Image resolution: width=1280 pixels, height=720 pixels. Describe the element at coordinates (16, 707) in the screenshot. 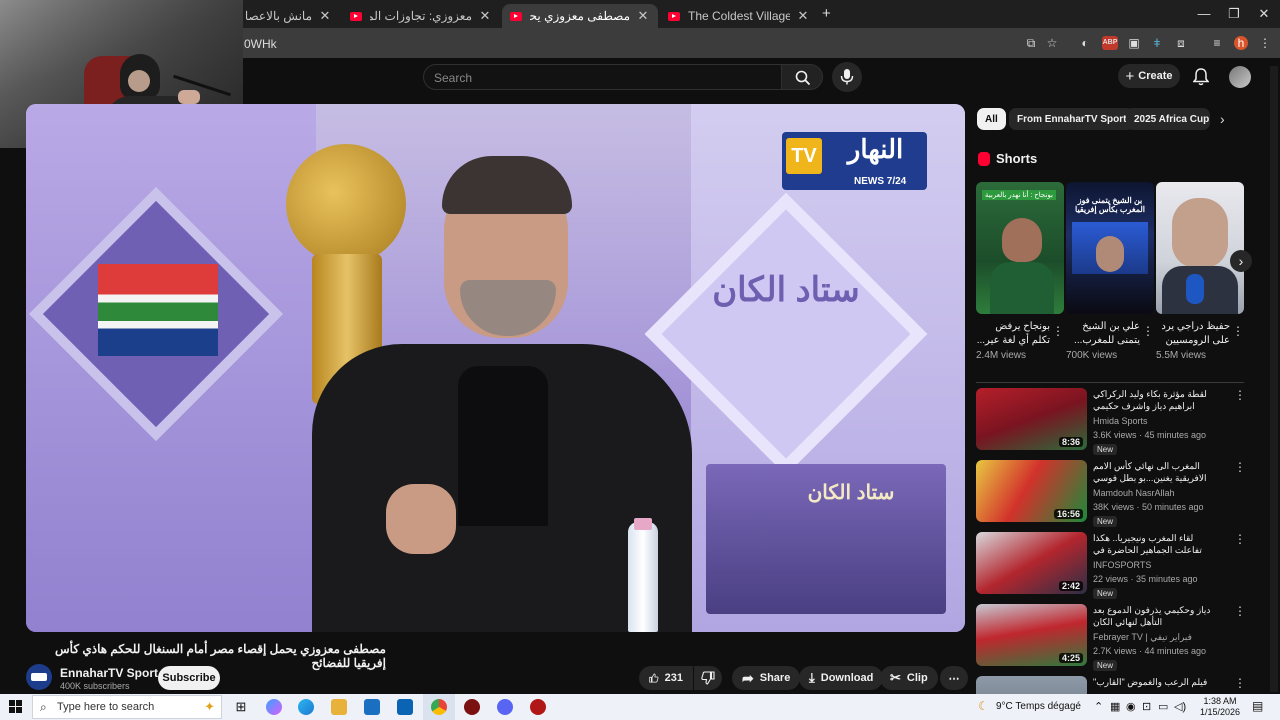

I see `windows-start-icon` at that location.